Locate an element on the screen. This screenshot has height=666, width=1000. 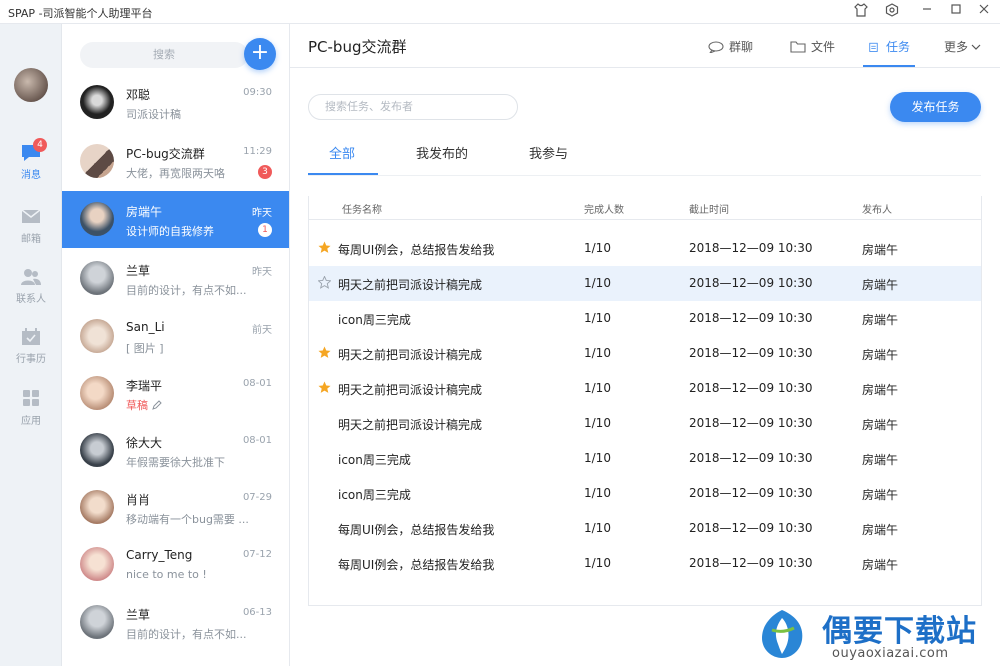
conversation-preview: [ 图片 ] is located at coordinates (145, 348).